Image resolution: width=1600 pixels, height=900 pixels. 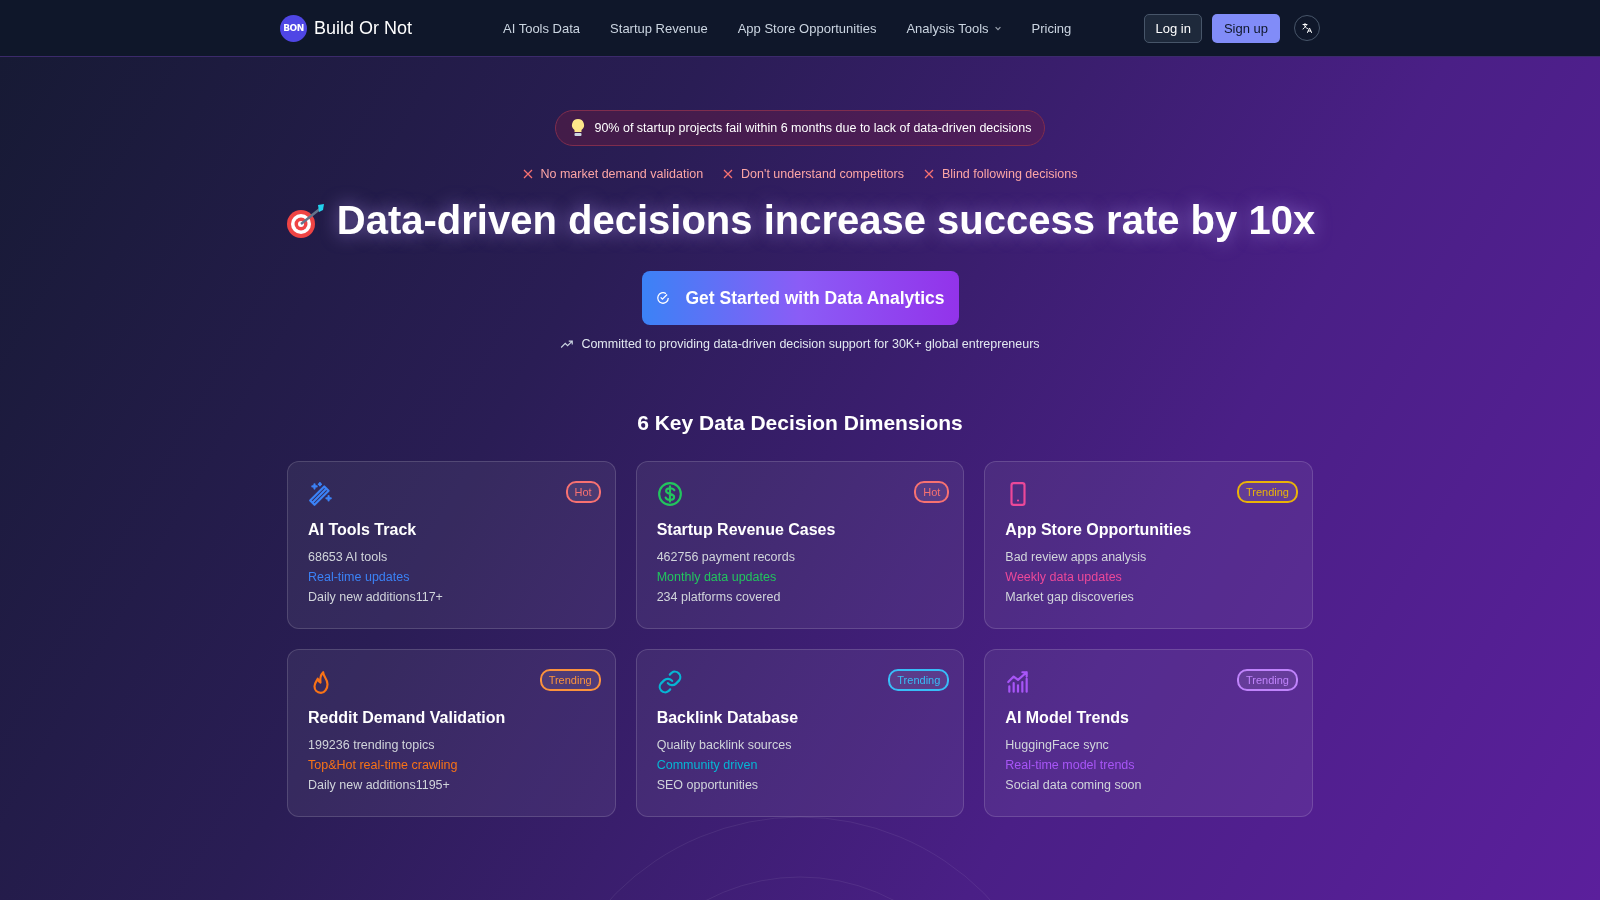 What do you see at coordinates (1074, 785) in the screenshot?
I see `card-detail: Social data coming soon` at bounding box center [1074, 785].